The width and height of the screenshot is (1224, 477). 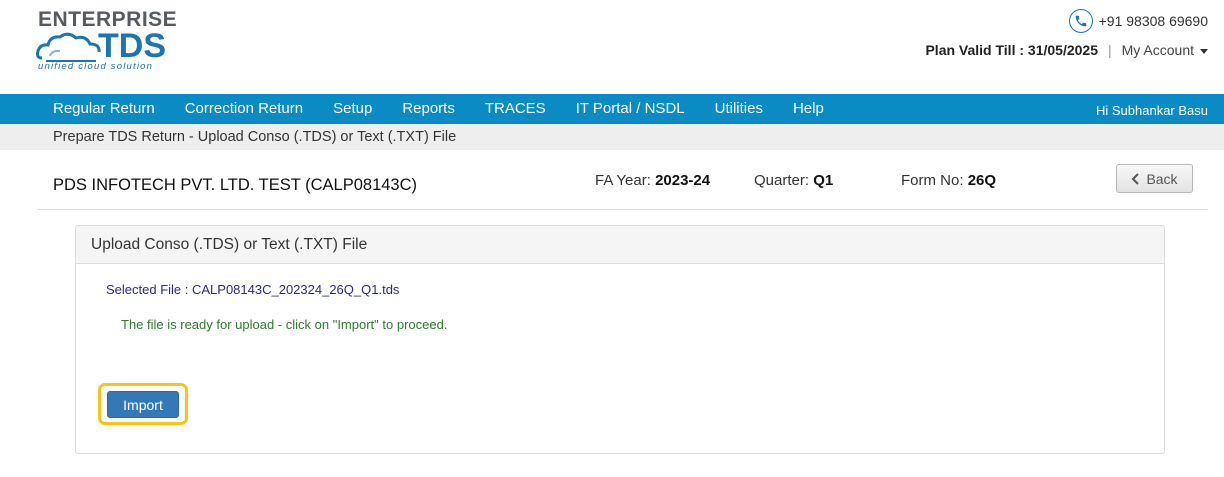 What do you see at coordinates (932, 180) in the screenshot?
I see `form-no-label: Form No:` at bounding box center [932, 180].